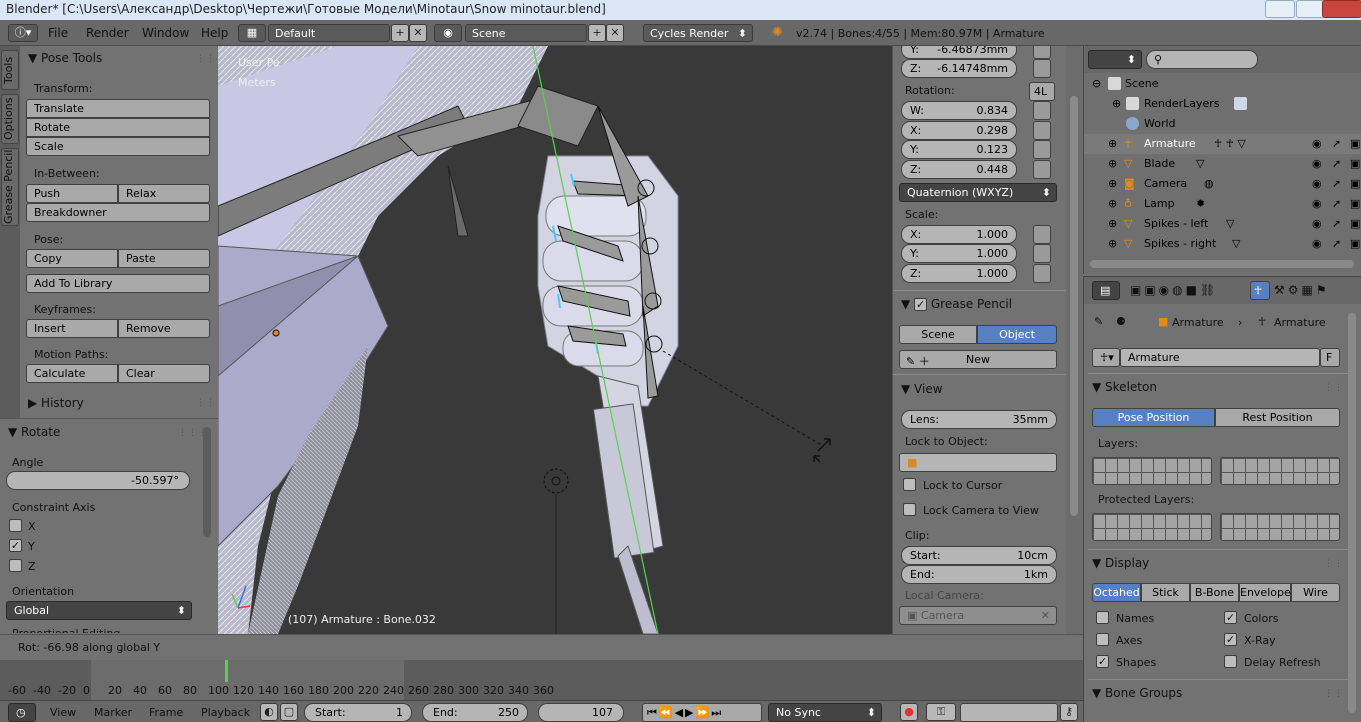 This screenshot has width=1361, height=722. What do you see at coordinates (978, 462) in the screenshot?
I see `lock-object-field: ■` at bounding box center [978, 462].